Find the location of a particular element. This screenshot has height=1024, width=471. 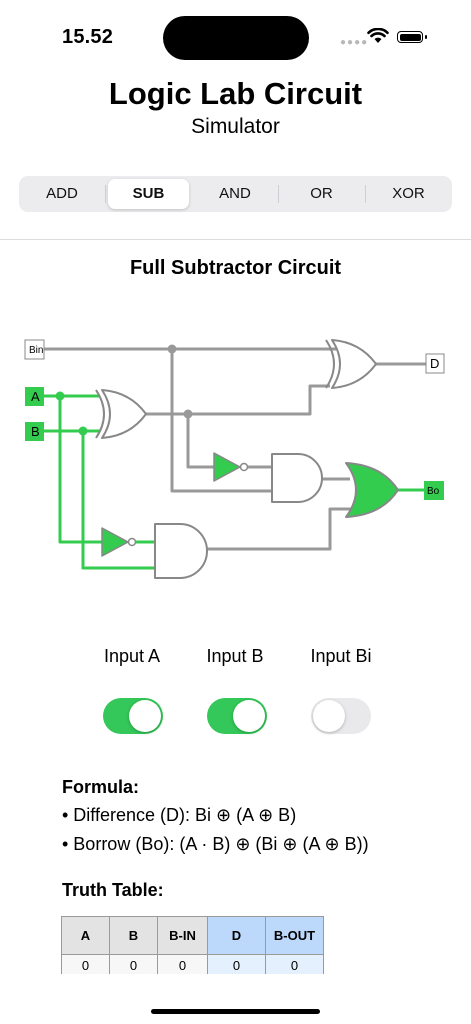

tab-sub: SUB is located at coordinates (148, 194).